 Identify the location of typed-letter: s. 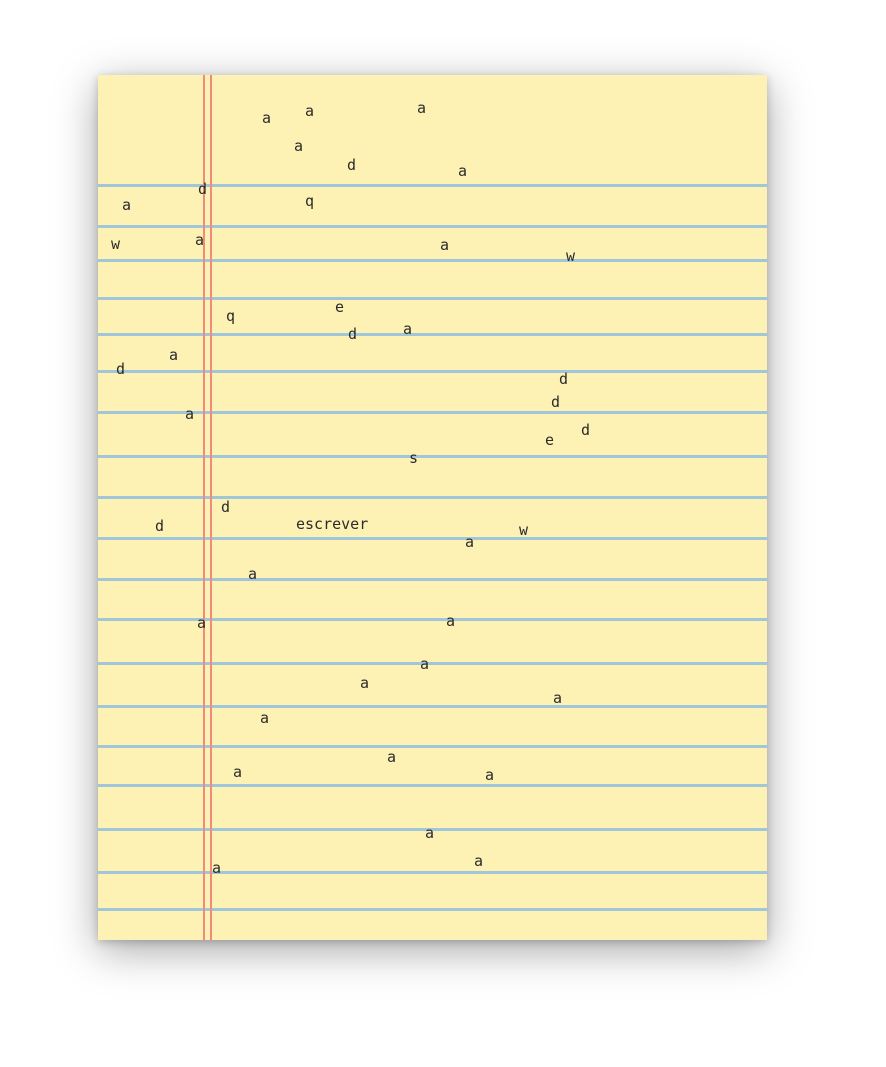
(414, 458).